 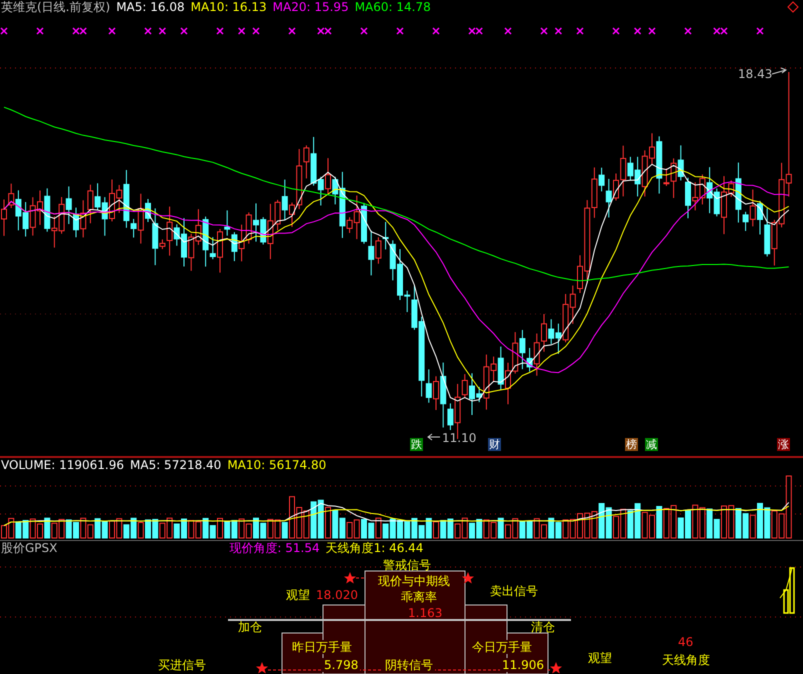 What do you see at coordinates (651, 444) in the screenshot?
I see `event-tag: 减` at bounding box center [651, 444].